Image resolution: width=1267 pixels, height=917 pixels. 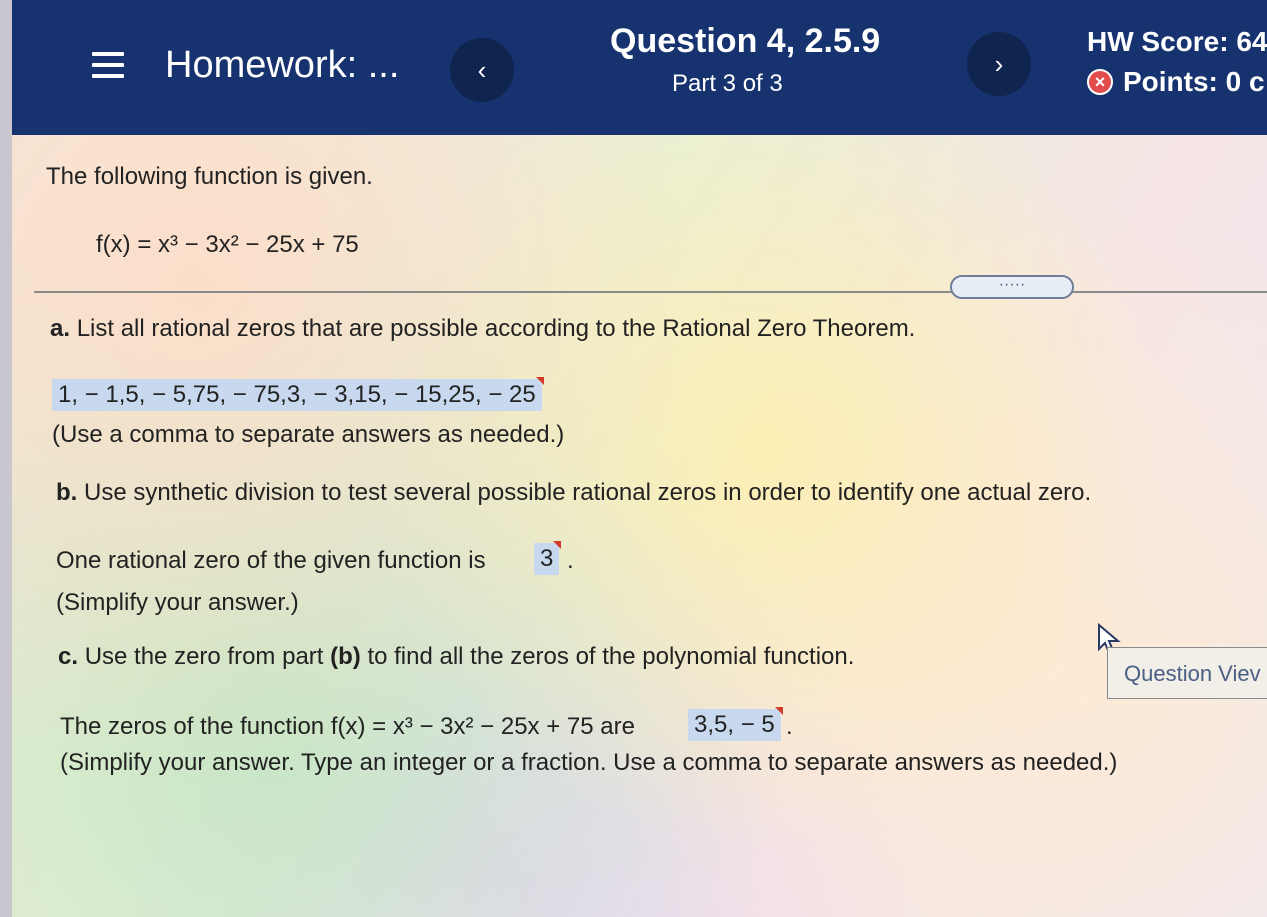 I want to click on part-c-answer-box: 3,5, − 5, so click(x=735, y=724).